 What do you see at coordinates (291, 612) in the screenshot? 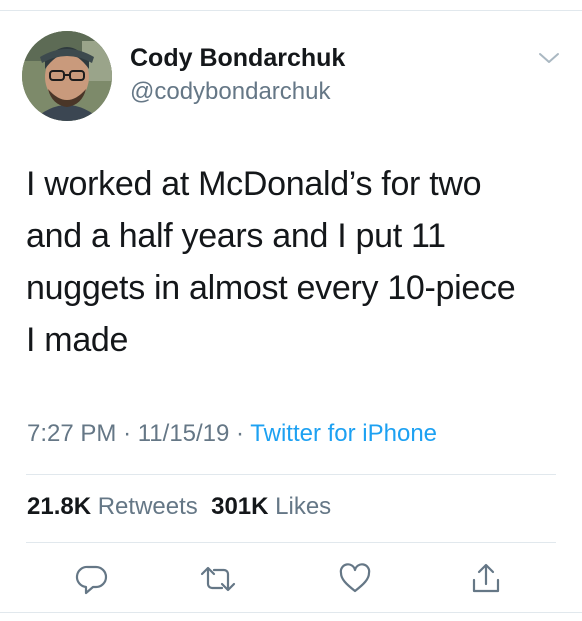
I see `bottom-divider` at bounding box center [291, 612].